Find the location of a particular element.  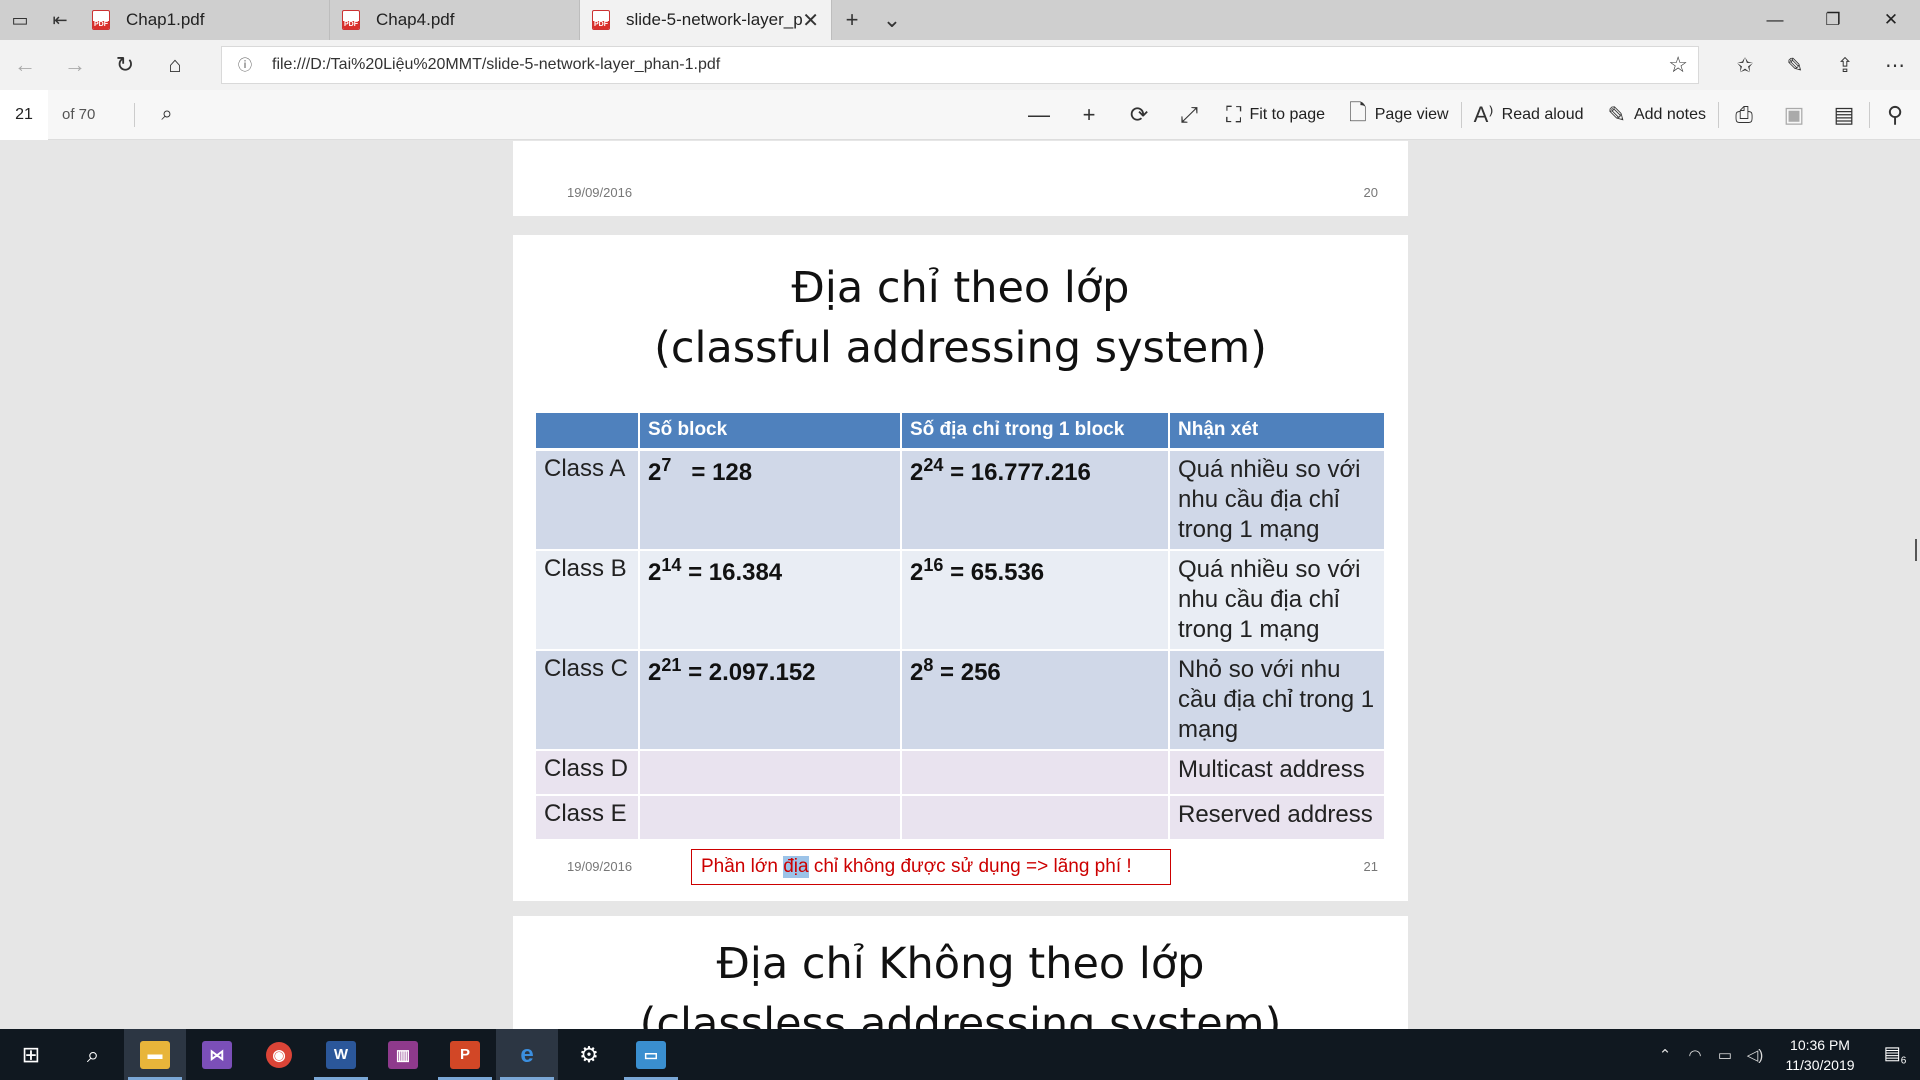

pin-toolbar-button: ⚲ is located at coordinates (1895, 115).